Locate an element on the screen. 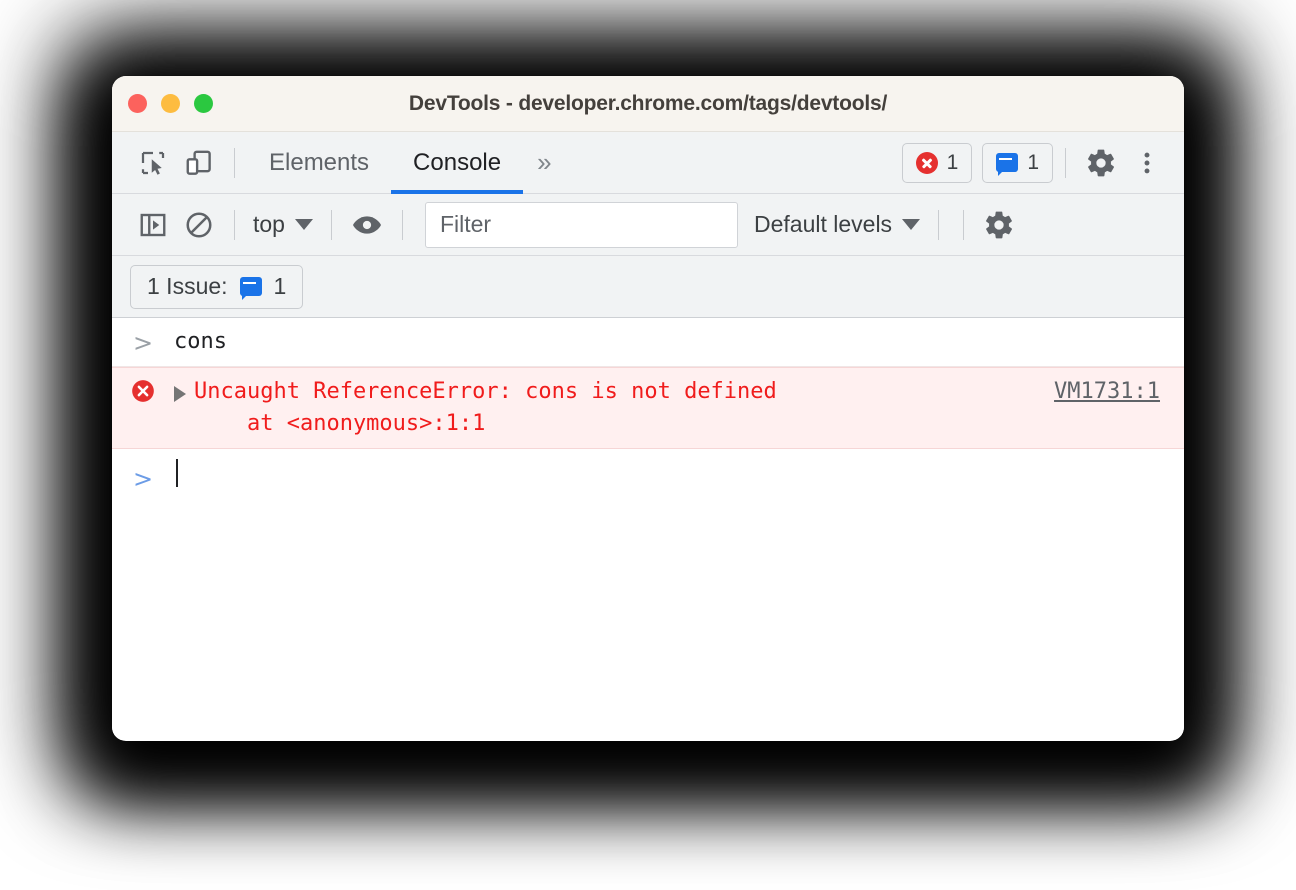 The height and width of the screenshot is (890, 1296). console-prompt-entry: > is located at coordinates (648, 477).